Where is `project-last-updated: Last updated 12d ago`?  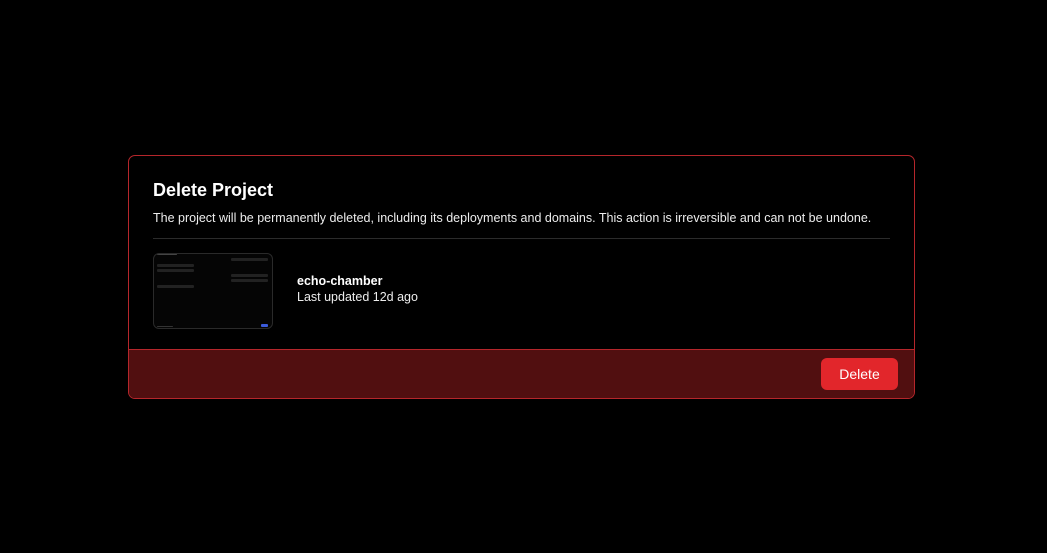
project-last-updated: Last updated 12d ago is located at coordinates (357, 297).